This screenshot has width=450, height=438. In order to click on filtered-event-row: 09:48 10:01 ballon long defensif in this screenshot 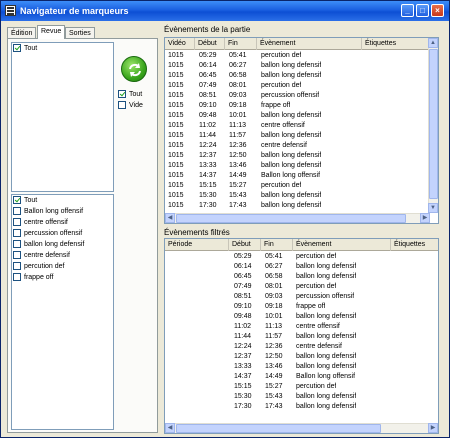, I will do `click(301, 317)`.